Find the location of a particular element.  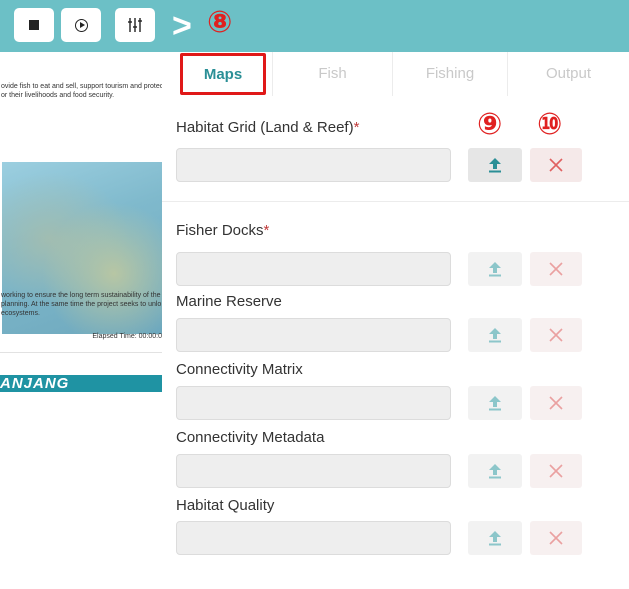

connectivity-metadata-clear-button is located at coordinates (556, 471).